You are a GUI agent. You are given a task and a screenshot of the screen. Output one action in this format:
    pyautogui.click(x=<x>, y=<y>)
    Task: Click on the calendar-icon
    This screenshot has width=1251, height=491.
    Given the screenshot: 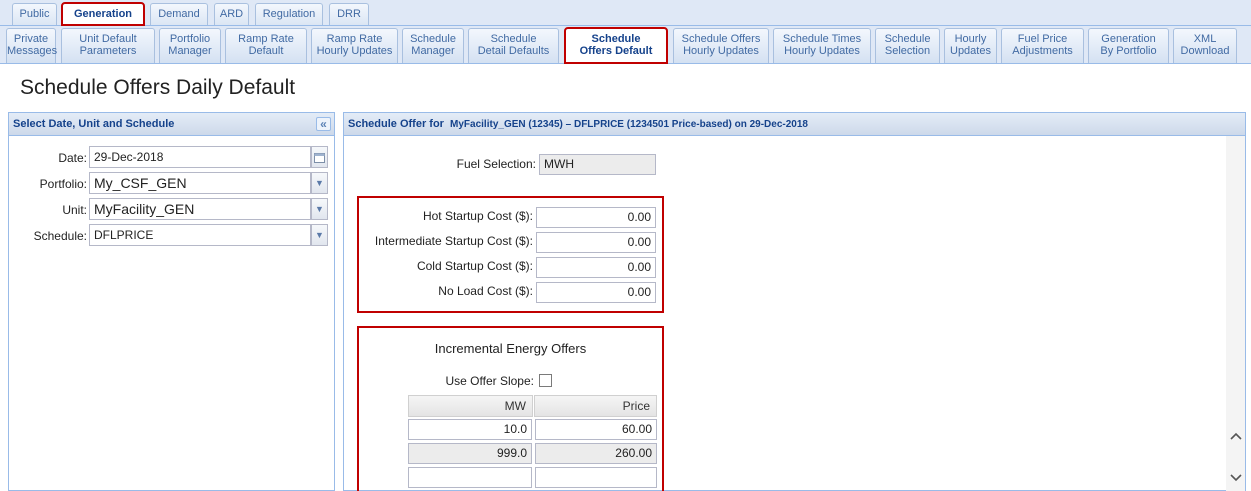 What is the action you would take?
    pyautogui.click(x=319, y=157)
    